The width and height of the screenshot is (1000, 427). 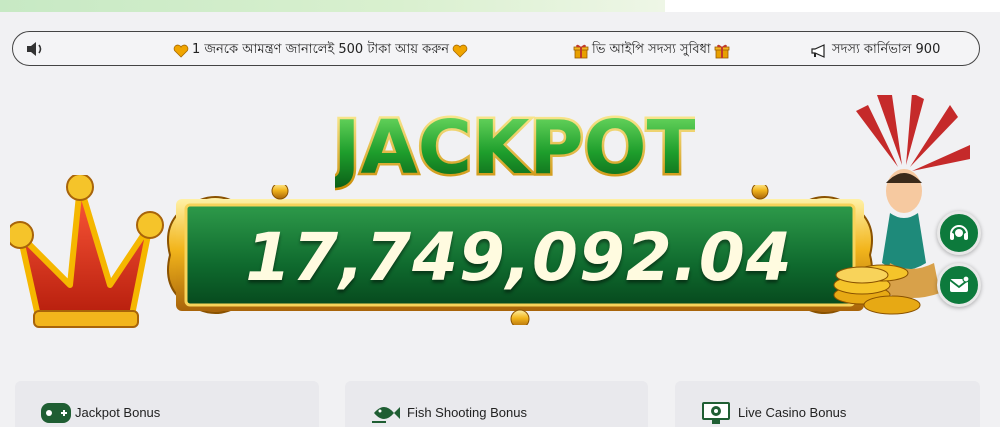 I want to click on marquee-item-carnival: সদস্য কার্নিভাল 900, so click(x=875, y=50).